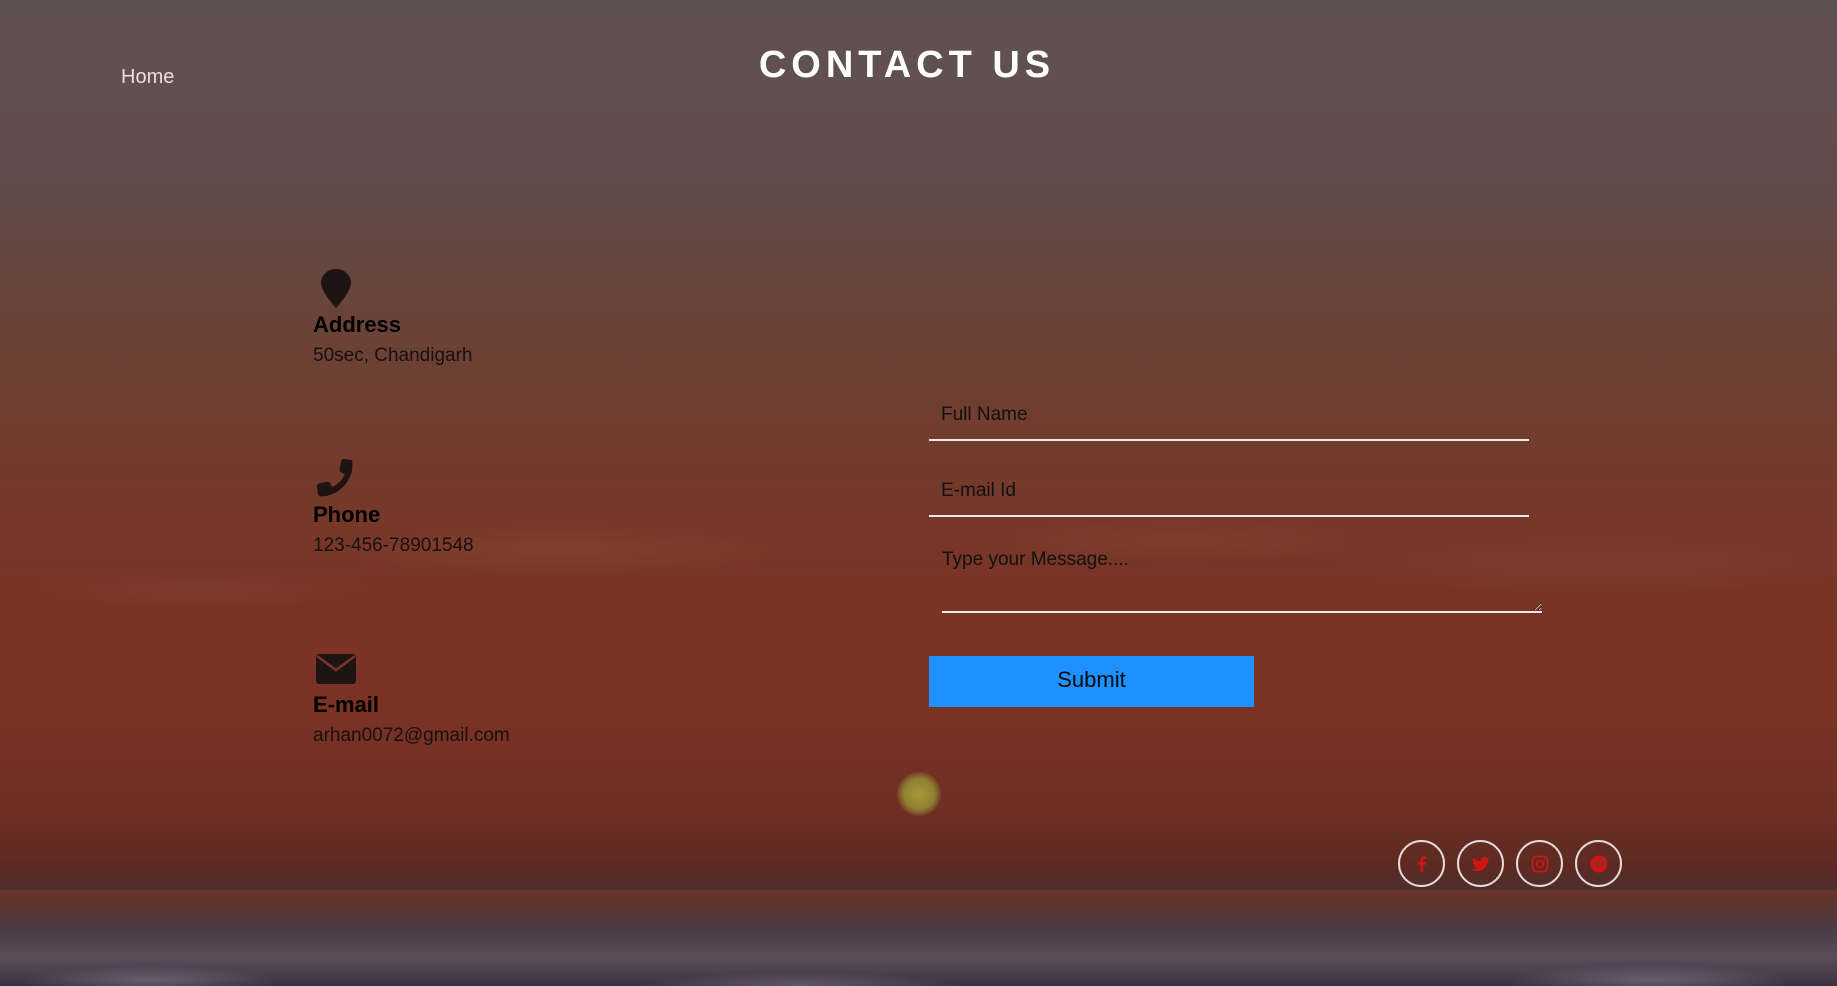 This screenshot has height=986, width=1837. I want to click on pinterest-icon, so click(1598, 863).